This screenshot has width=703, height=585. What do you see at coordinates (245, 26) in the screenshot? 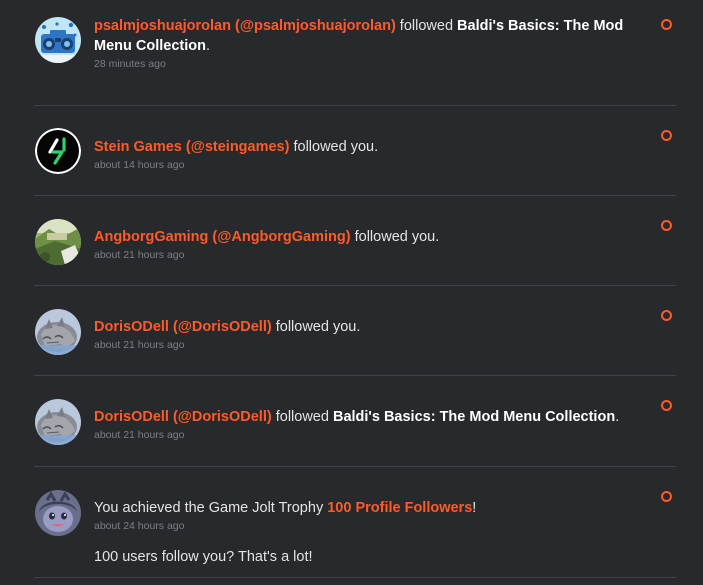
I see `user-link: psalmjoshuajorolan (@psalmjoshuajorolan)` at bounding box center [245, 26].